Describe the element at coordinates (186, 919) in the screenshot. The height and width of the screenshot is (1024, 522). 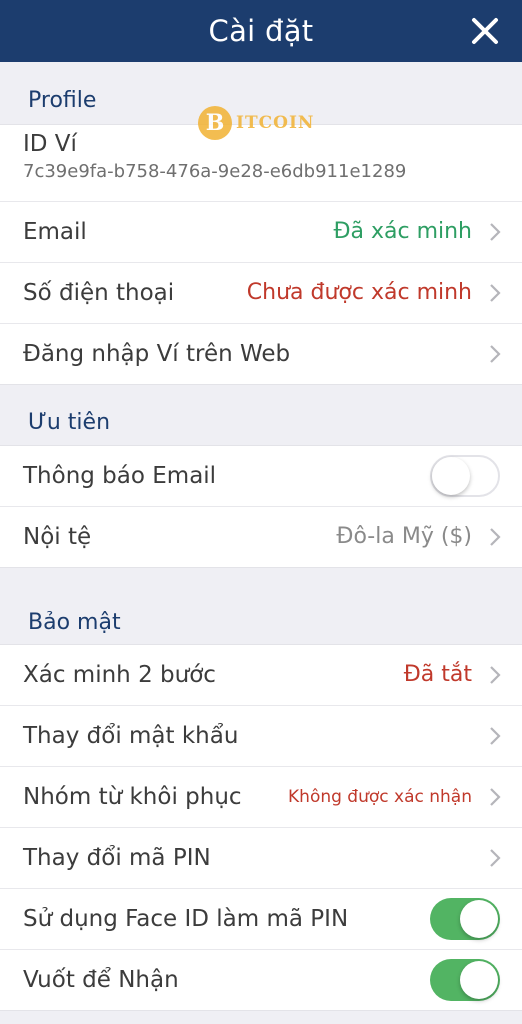
I see `face-id-label: Sử dụng Face ID làm mã PIN` at that location.